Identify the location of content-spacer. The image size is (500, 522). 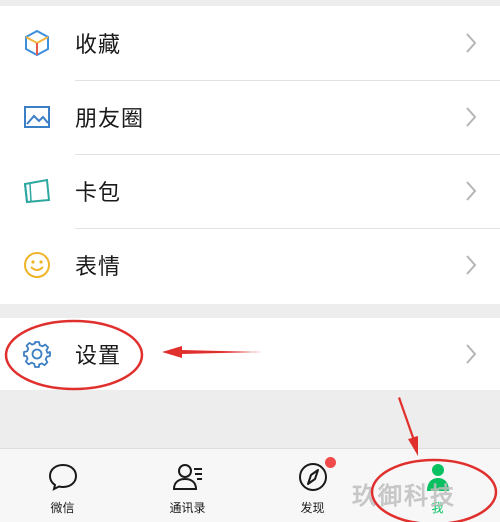
(250, 419).